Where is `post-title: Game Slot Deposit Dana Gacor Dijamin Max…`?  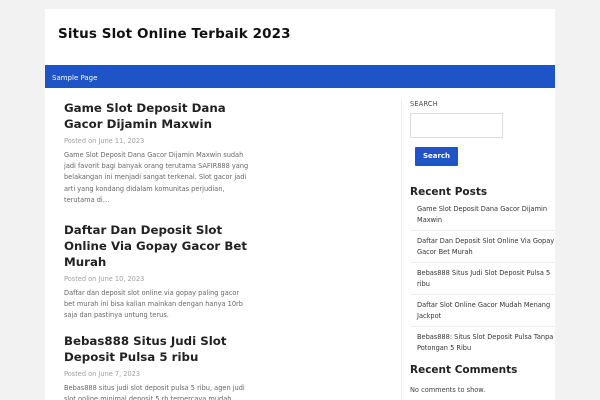
post-title: Game Slot Deposit Dana Gacor Dijamin Max… is located at coordinates (156, 116).